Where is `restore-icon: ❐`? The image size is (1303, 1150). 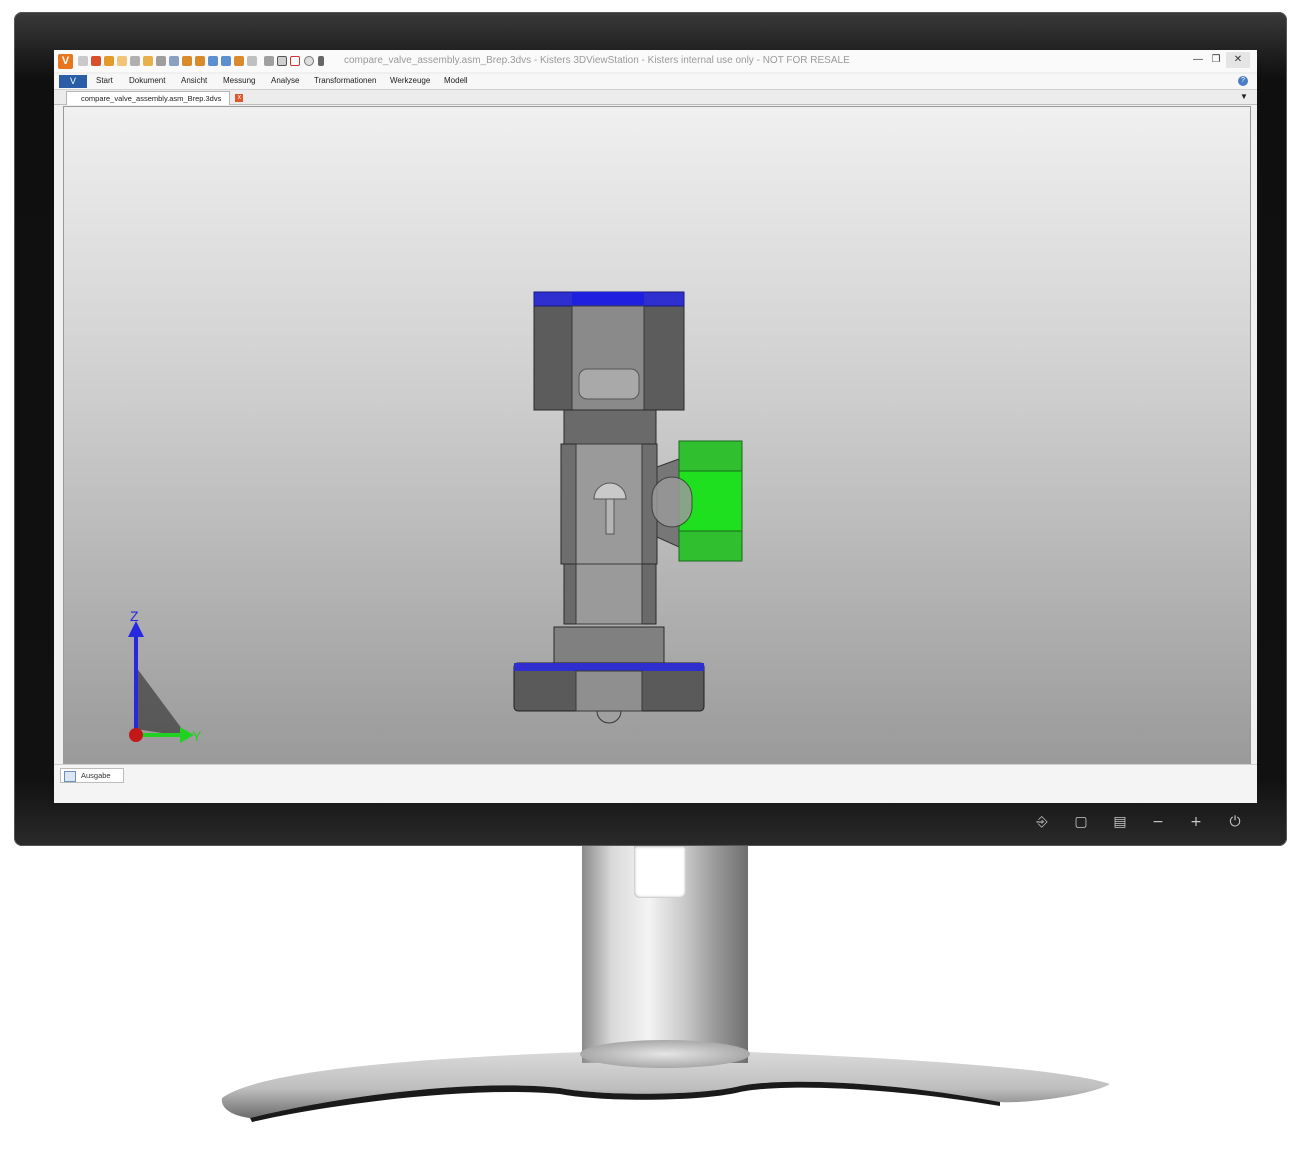
restore-icon: ❐ is located at coordinates (1216, 60).